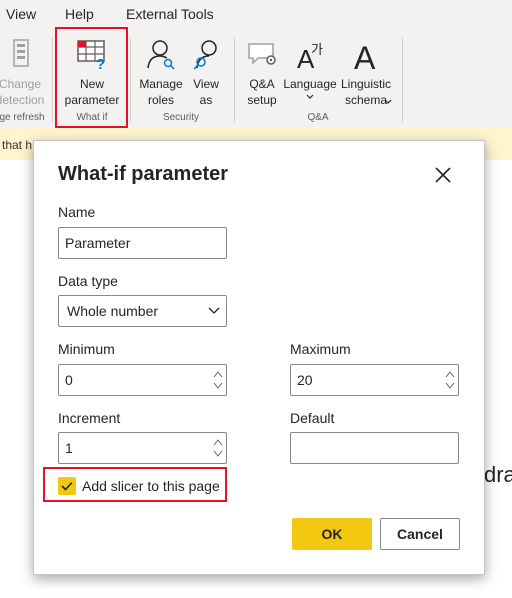 This screenshot has width=512, height=598. I want to click on change-detection-icon, so click(21, 53).